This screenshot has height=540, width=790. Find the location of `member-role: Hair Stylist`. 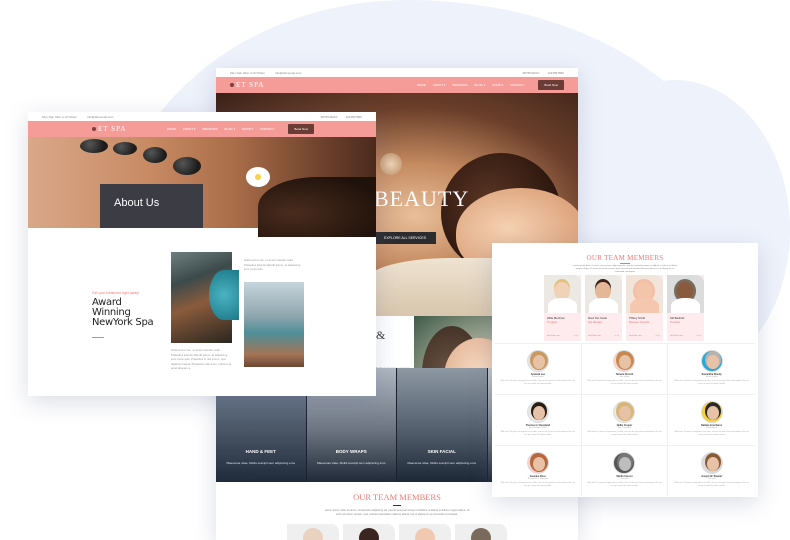

member-role: Hair Stylist is located at coordinates (624, 377).